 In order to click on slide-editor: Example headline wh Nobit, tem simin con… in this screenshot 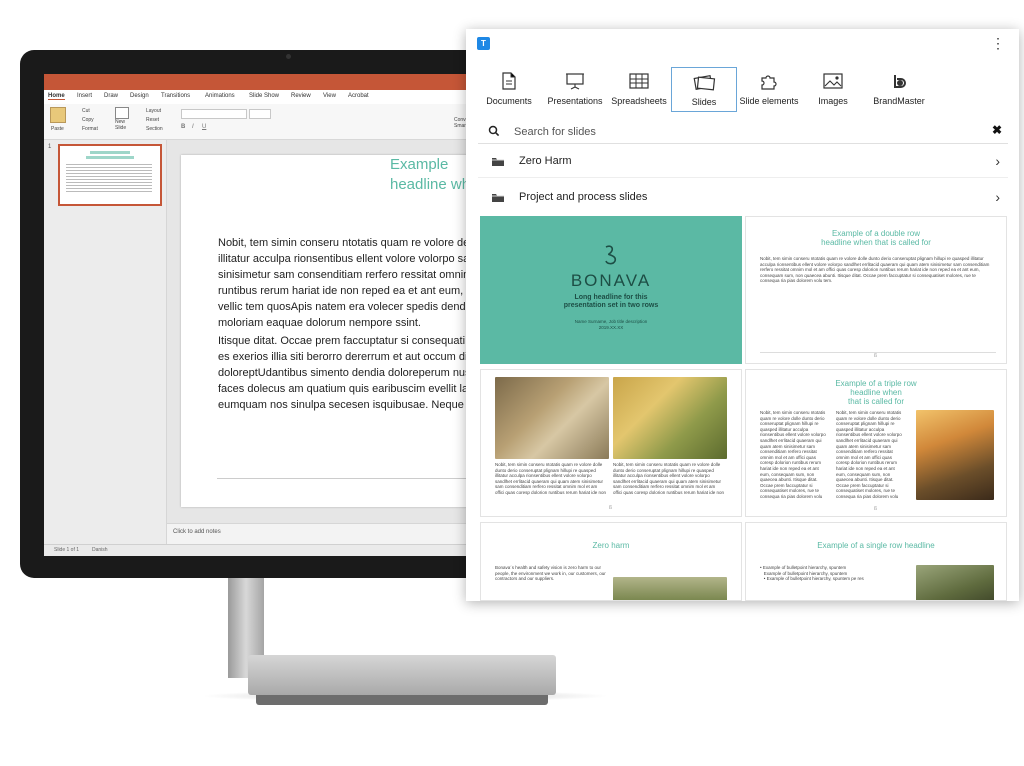, I will do `click(332, 331)`.